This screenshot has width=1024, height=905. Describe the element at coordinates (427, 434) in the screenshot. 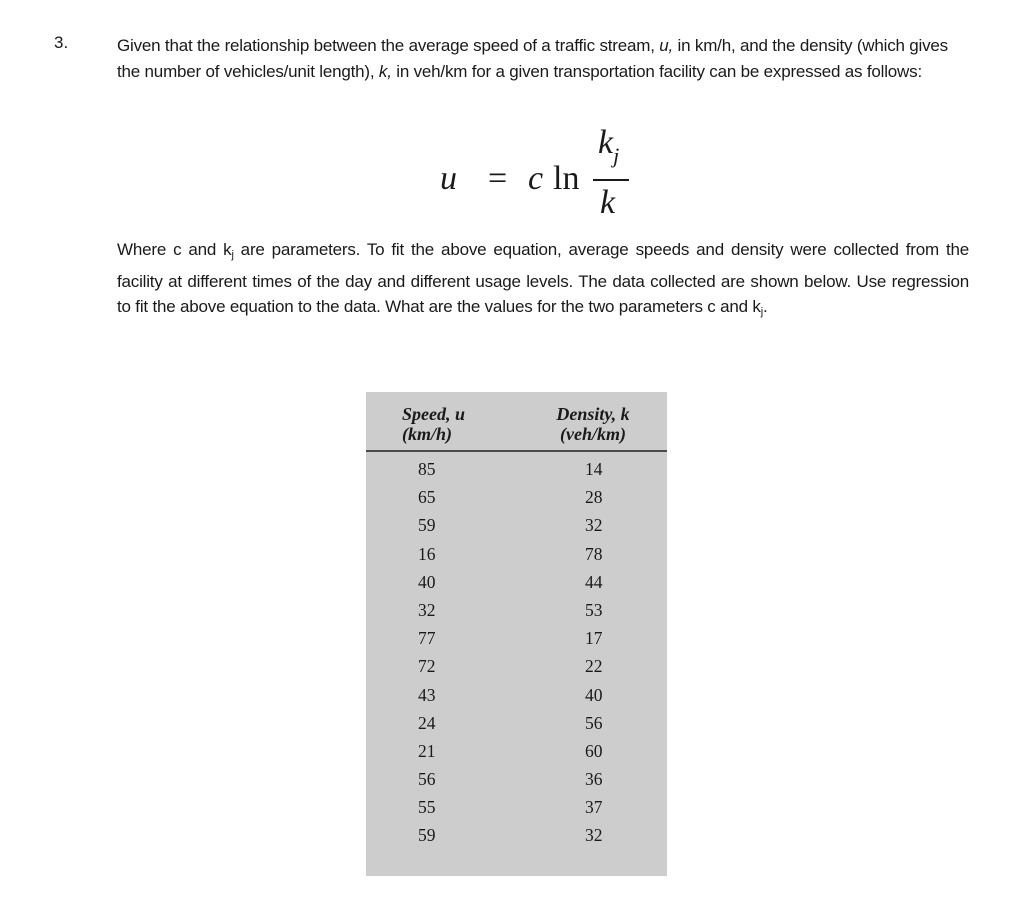

I see `header-speed-line2: (km/h)` at that location.